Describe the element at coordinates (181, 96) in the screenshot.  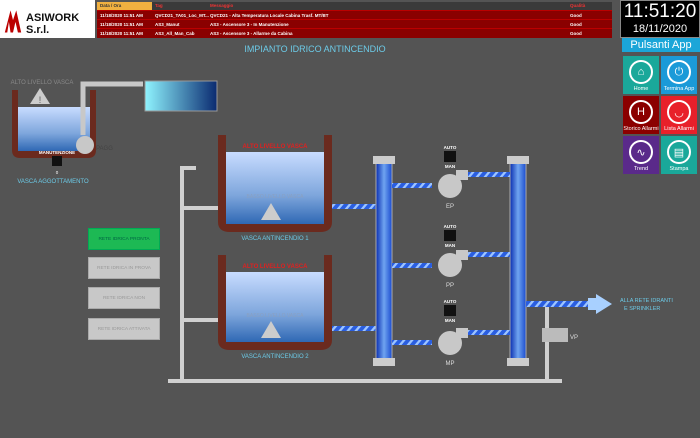
I see `discharge-basin` at that location.